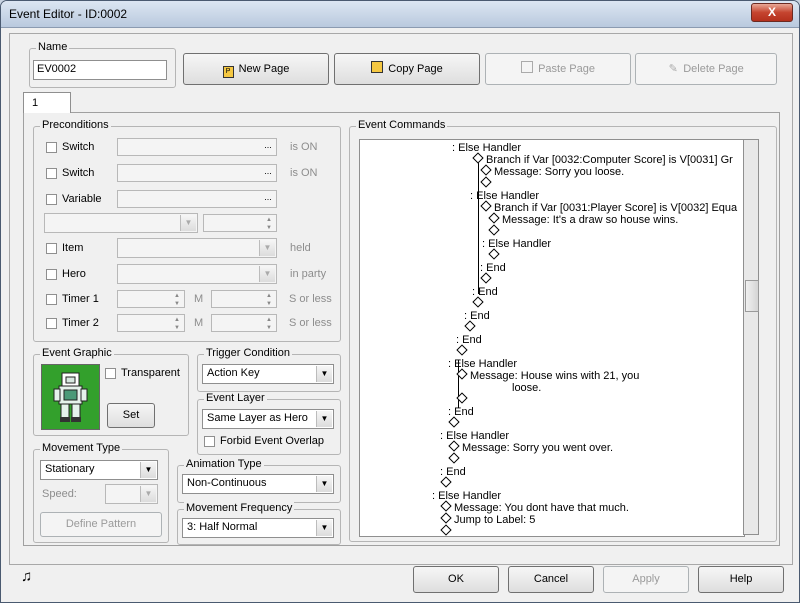  I want to click on speed-label: Speed:, so click(59, 494).